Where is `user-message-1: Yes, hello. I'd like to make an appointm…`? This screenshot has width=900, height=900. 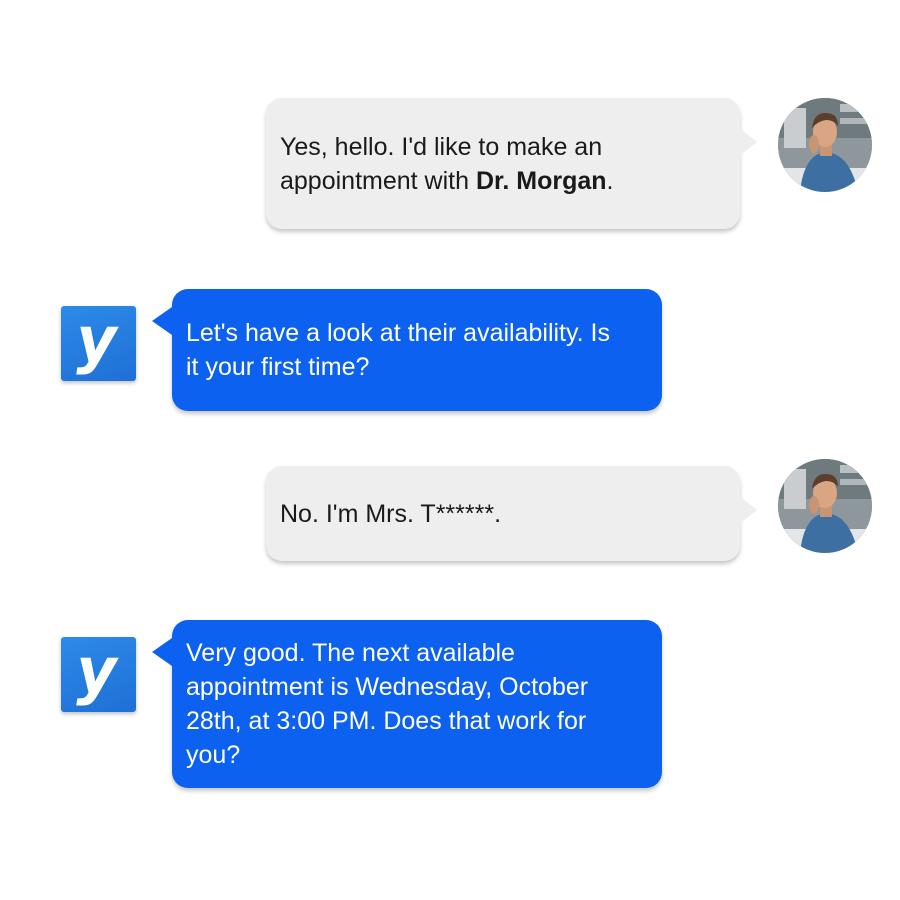 user-message-1: Yes, hello. I'd like to make an appointm… is located at coordinates (511, 163).